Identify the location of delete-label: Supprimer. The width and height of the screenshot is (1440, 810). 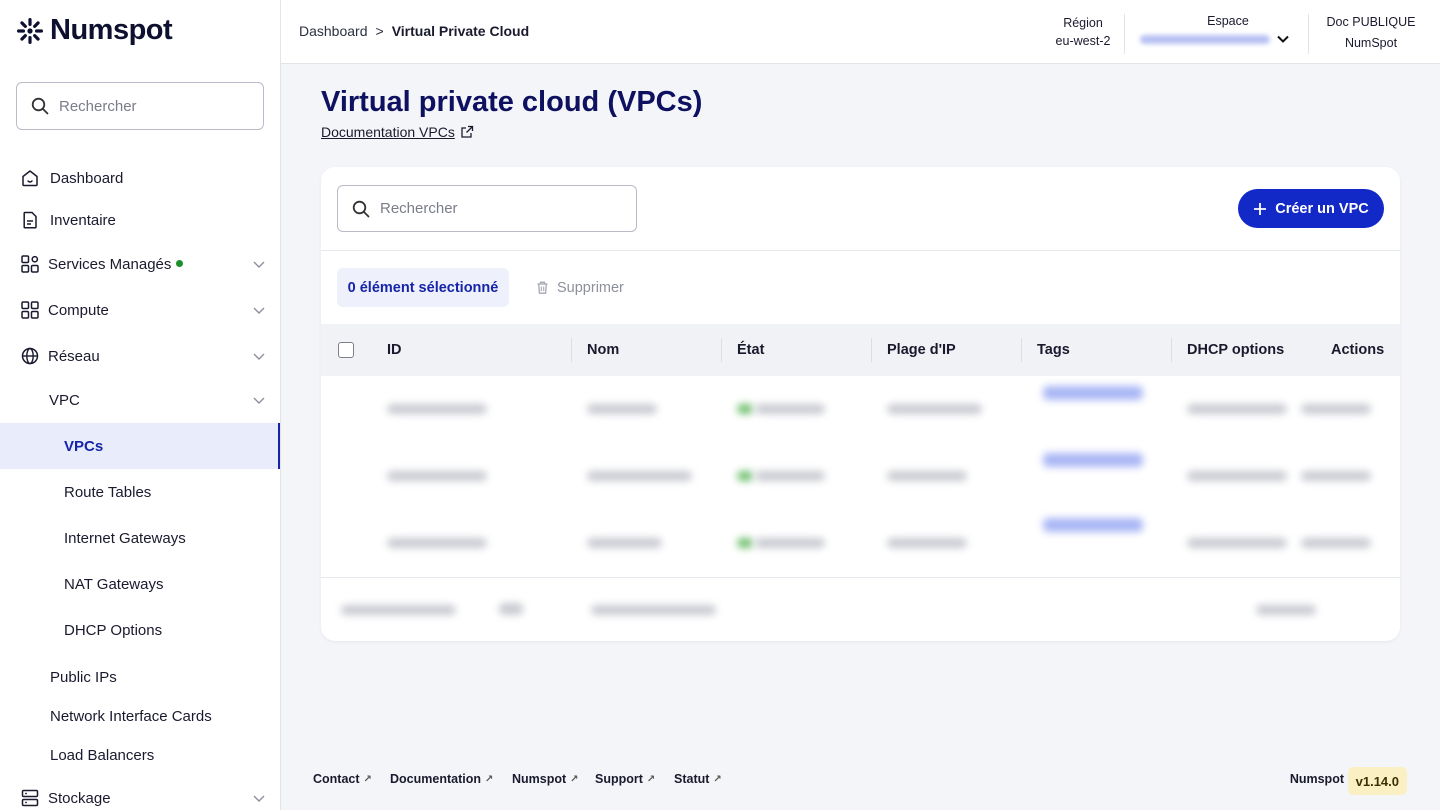
(590, 287).